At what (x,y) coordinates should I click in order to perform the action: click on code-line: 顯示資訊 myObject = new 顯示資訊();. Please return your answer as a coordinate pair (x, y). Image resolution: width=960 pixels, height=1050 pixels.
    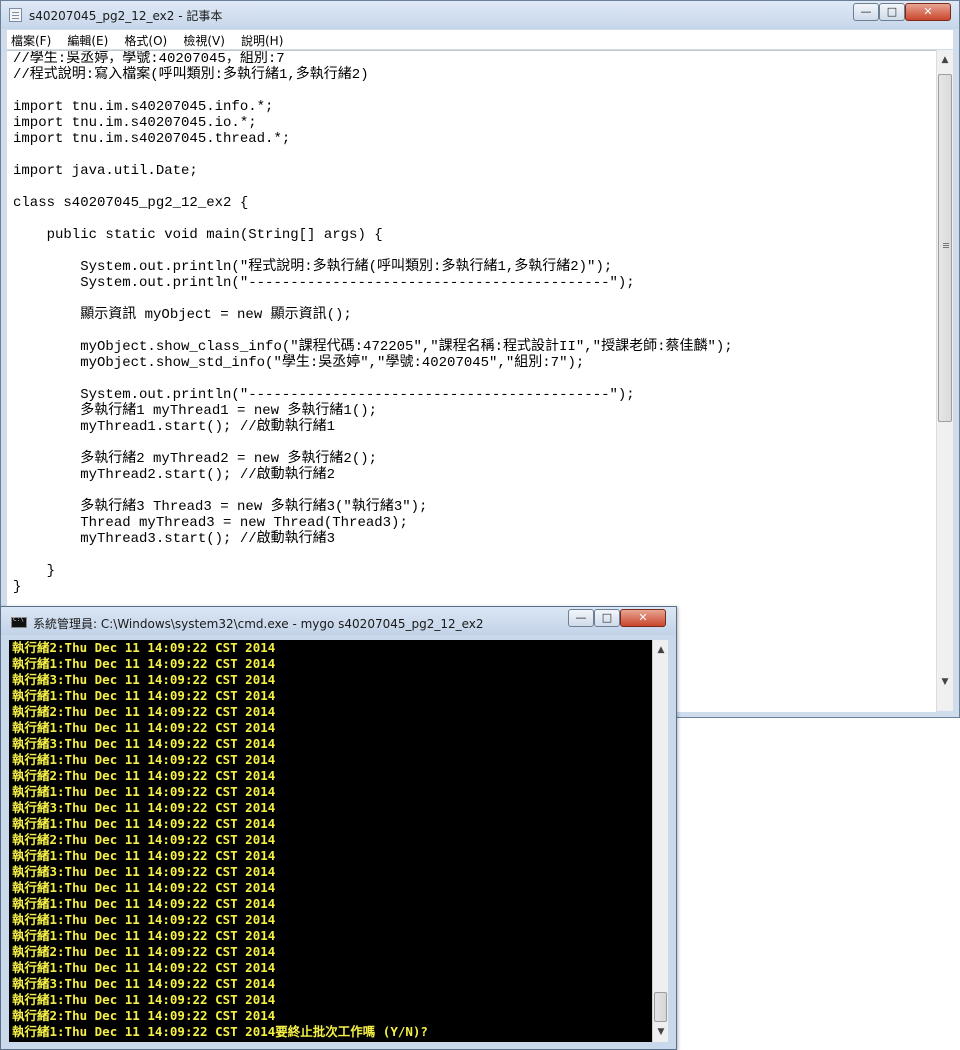
    Looking at the image, I should click on (182, 315).